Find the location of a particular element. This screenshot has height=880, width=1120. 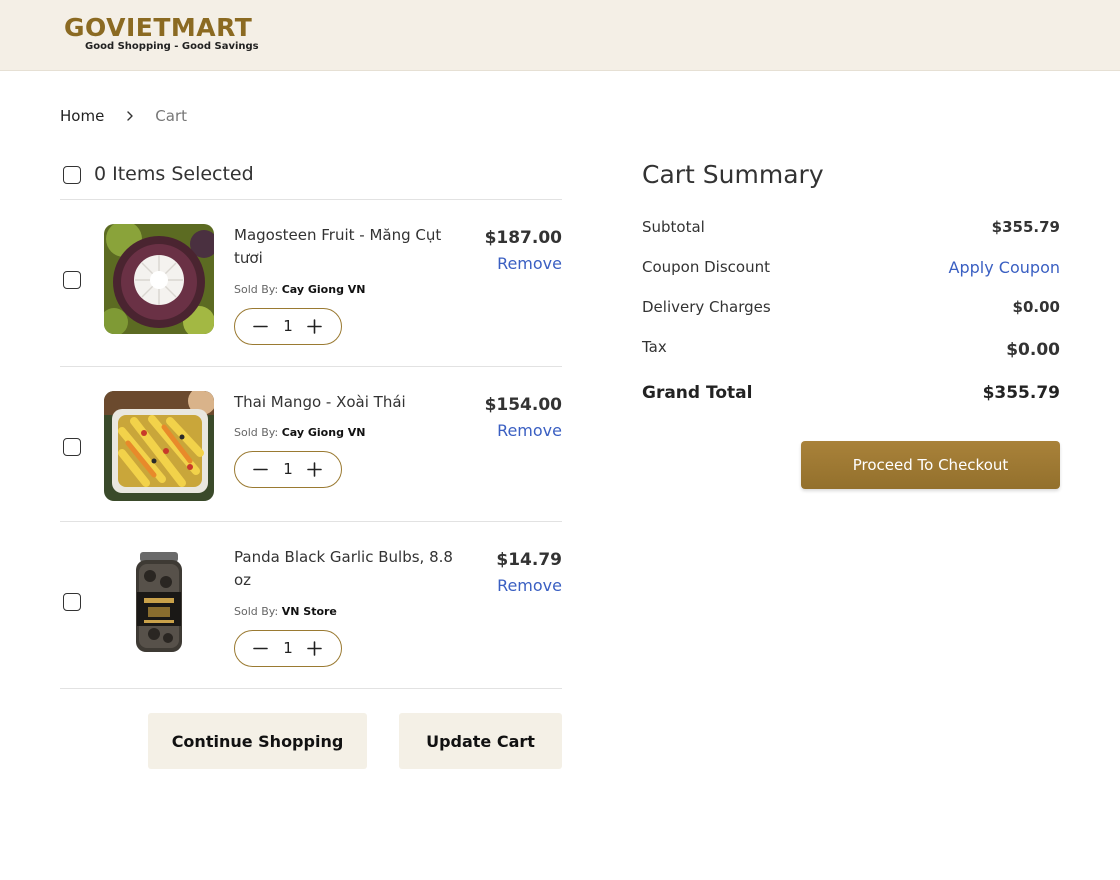

product-image-mangosteen is located at coordinates (159, 279).